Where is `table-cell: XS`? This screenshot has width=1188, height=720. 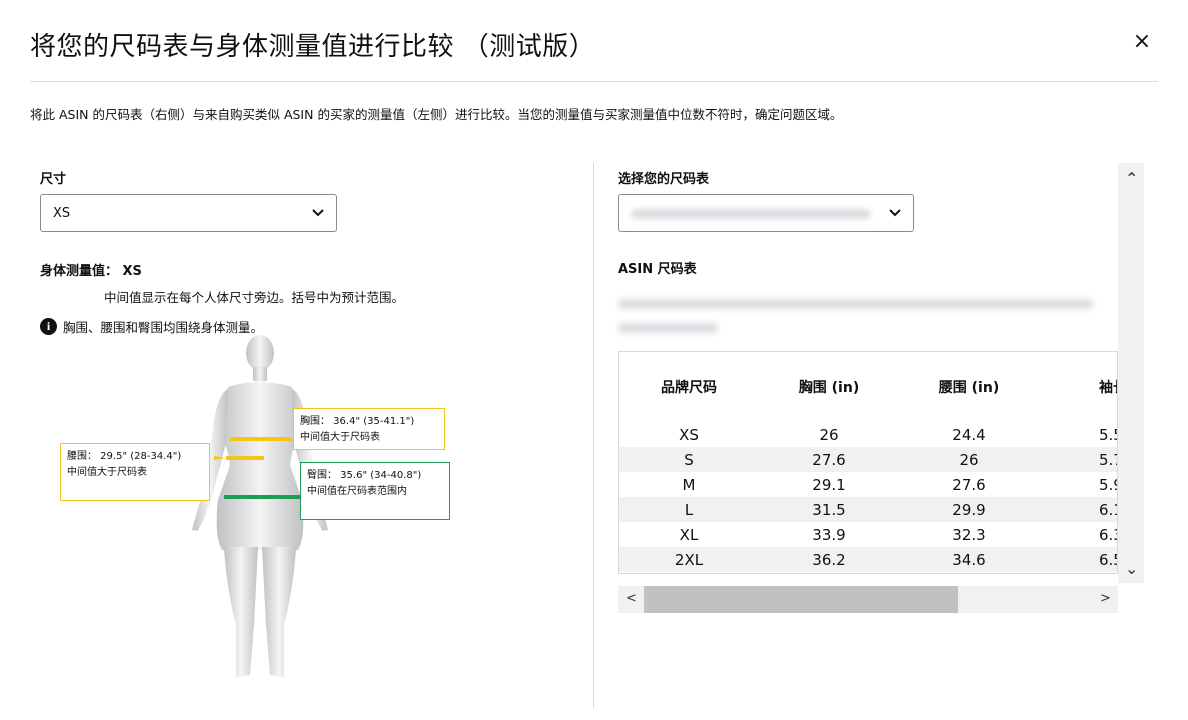 table-cell: XS is located at coordinates (689, 434).